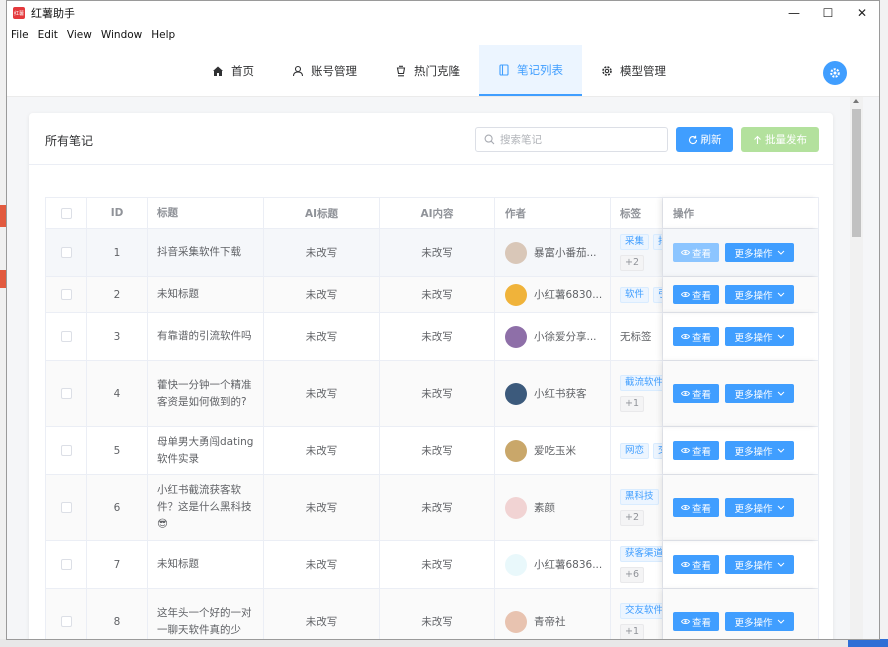 The height and width of the screenshot is (647, 888). I want to click on maximize-button: ☐, so click(828, 13).